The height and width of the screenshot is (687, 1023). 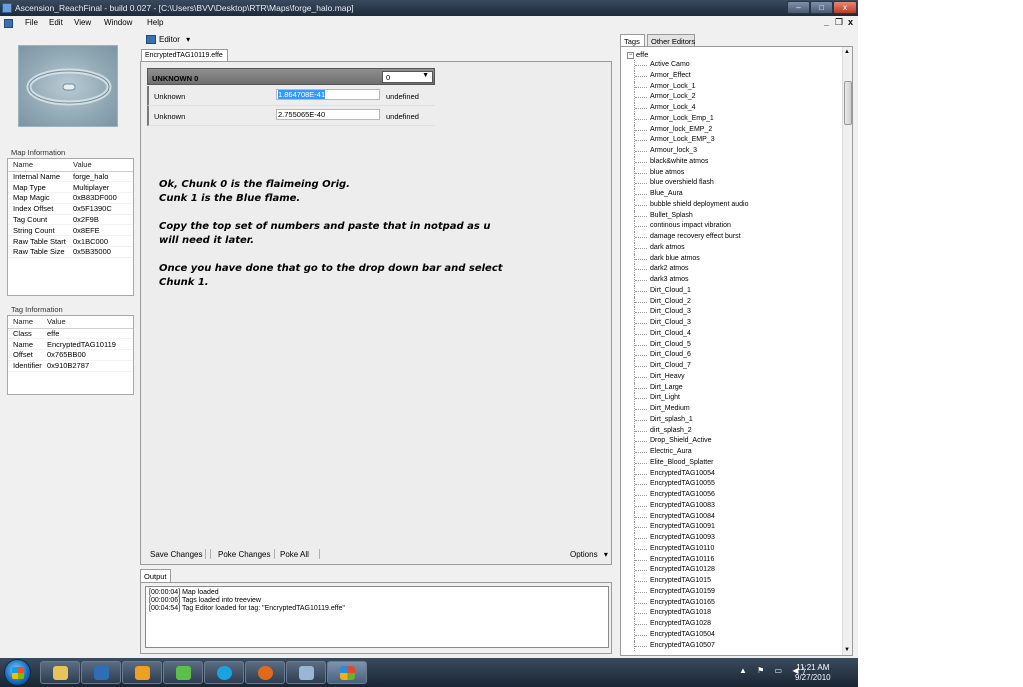 I want to click on table-row: Name EncryptedTAG10119, so click(x=70, y=344).